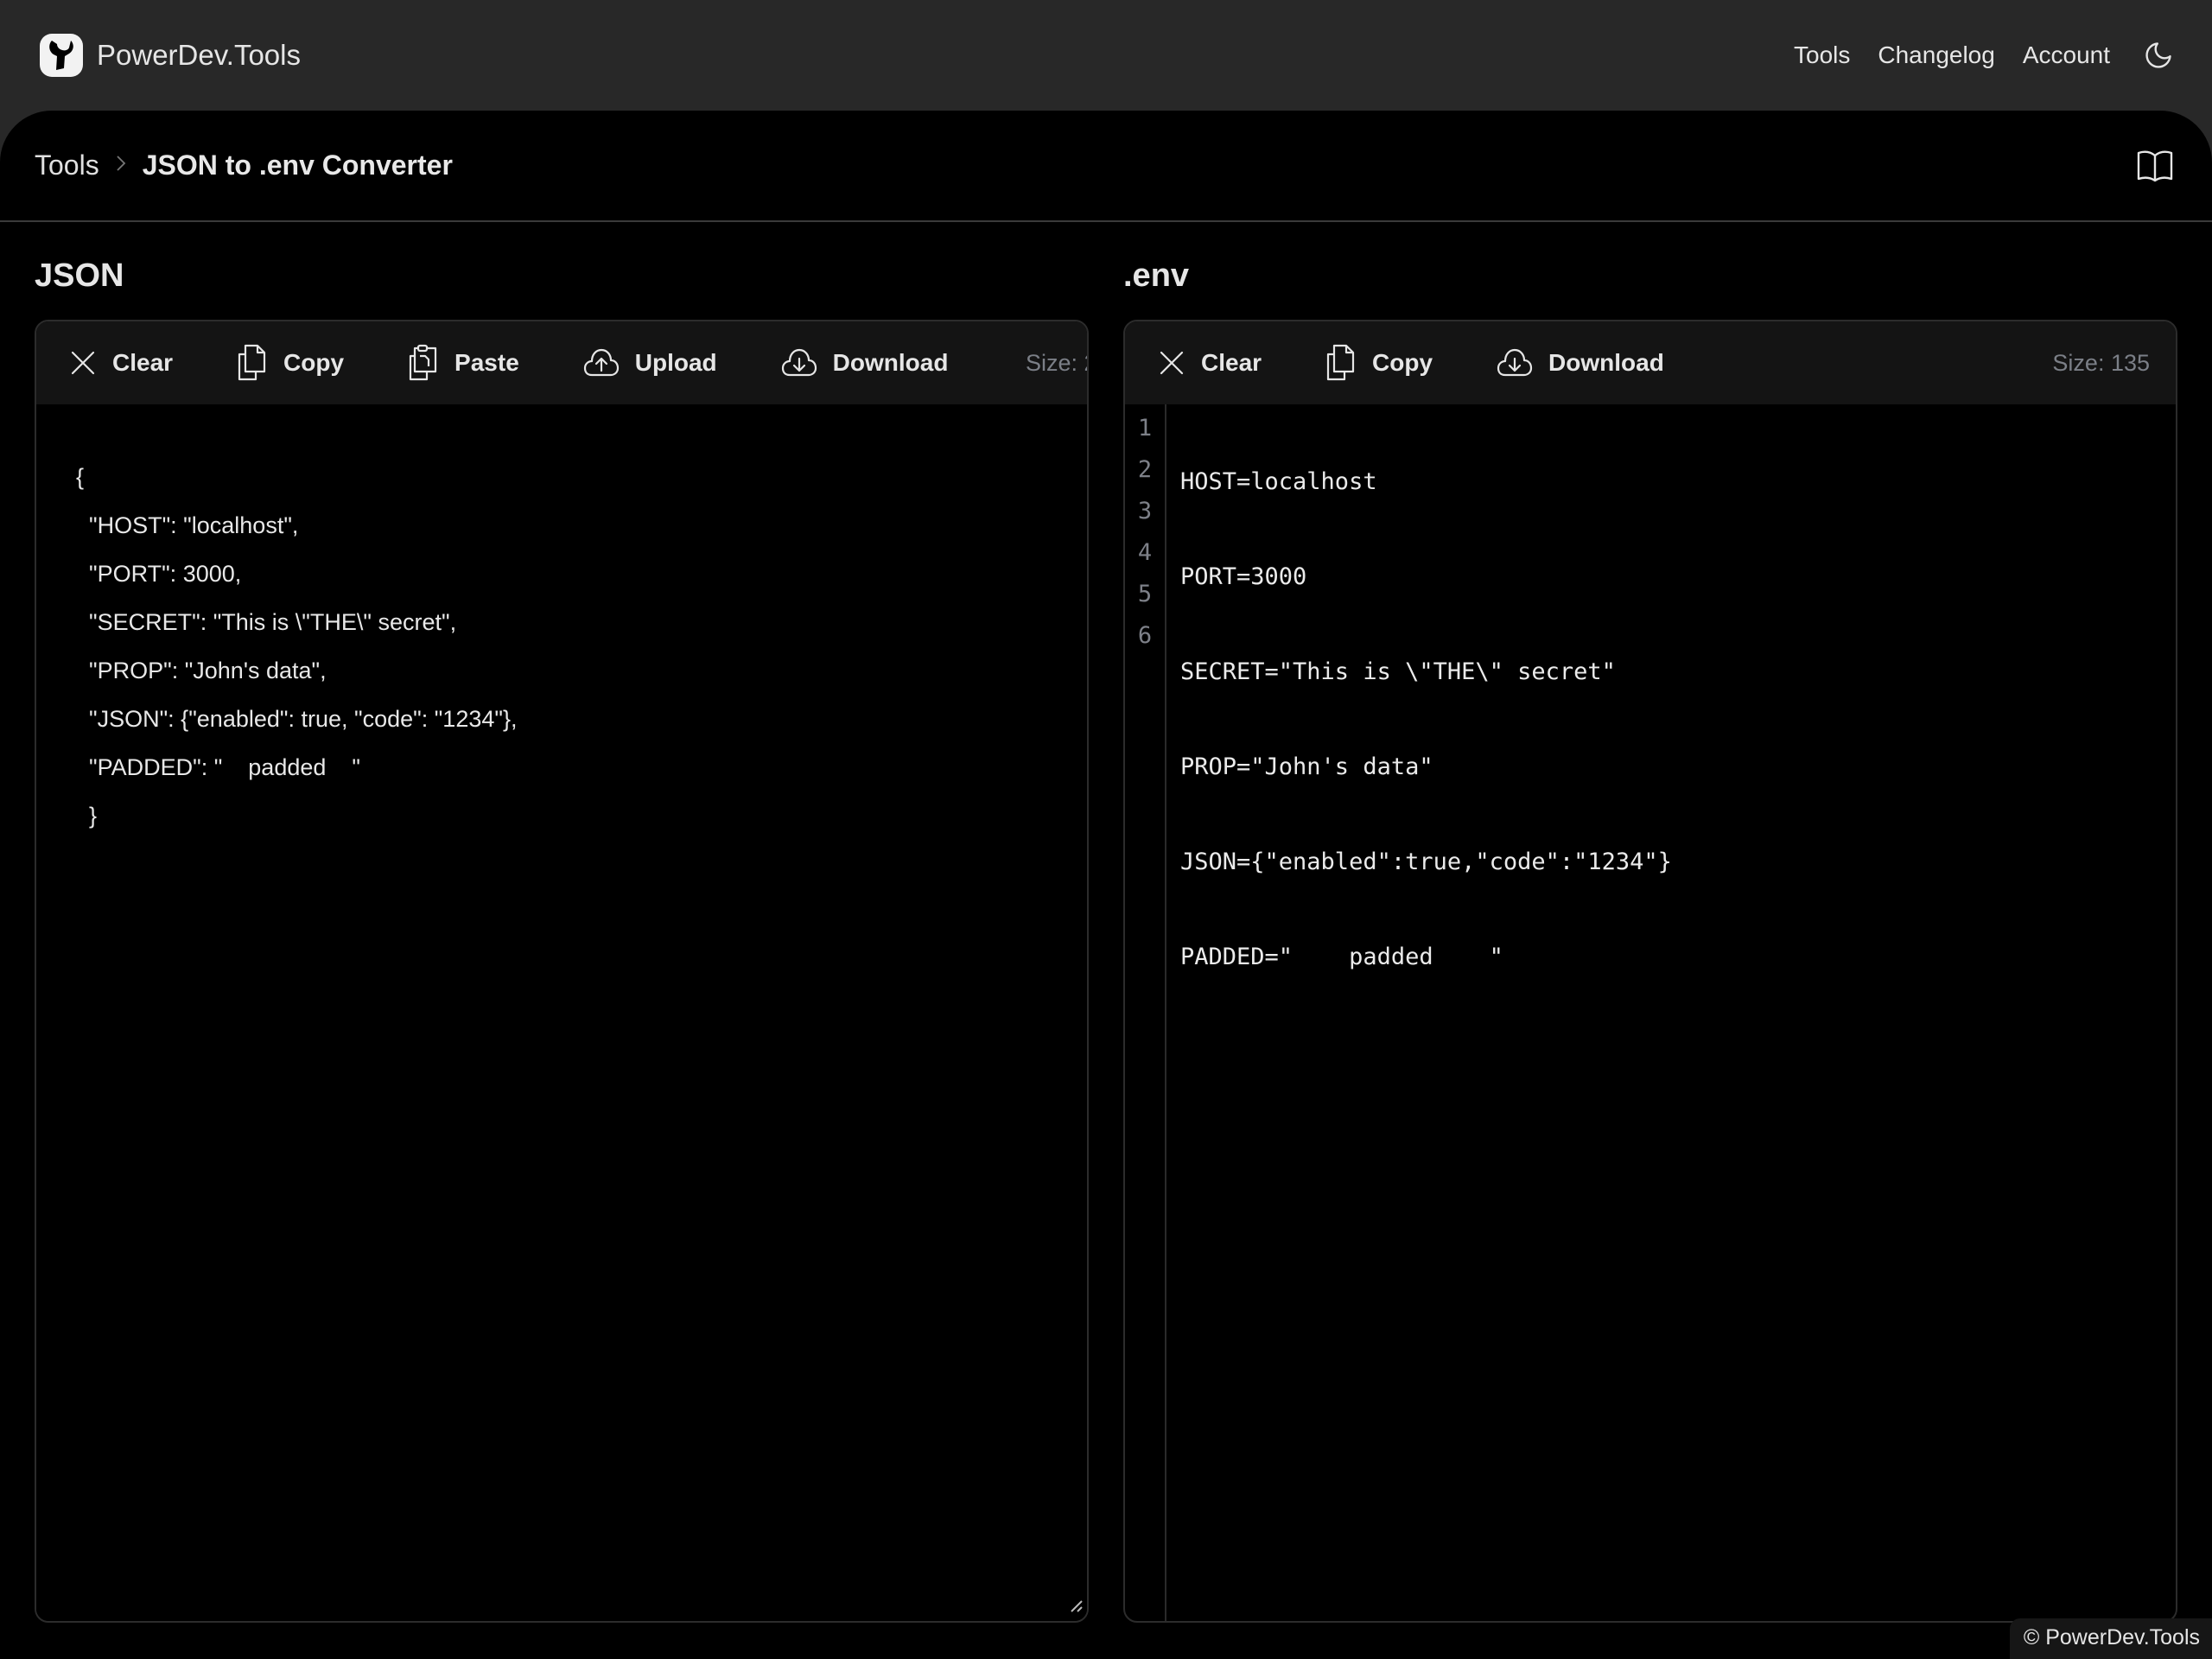  Describe the element at coordinates (1077, 1608) in the screenshot. I see `resize-handle-icon` at that location.